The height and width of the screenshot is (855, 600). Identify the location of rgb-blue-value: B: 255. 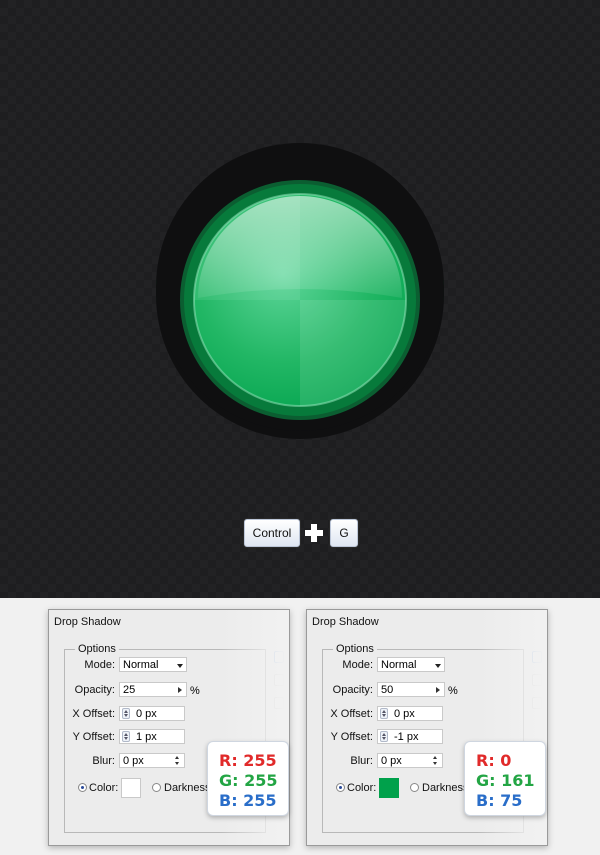
(248, 800).